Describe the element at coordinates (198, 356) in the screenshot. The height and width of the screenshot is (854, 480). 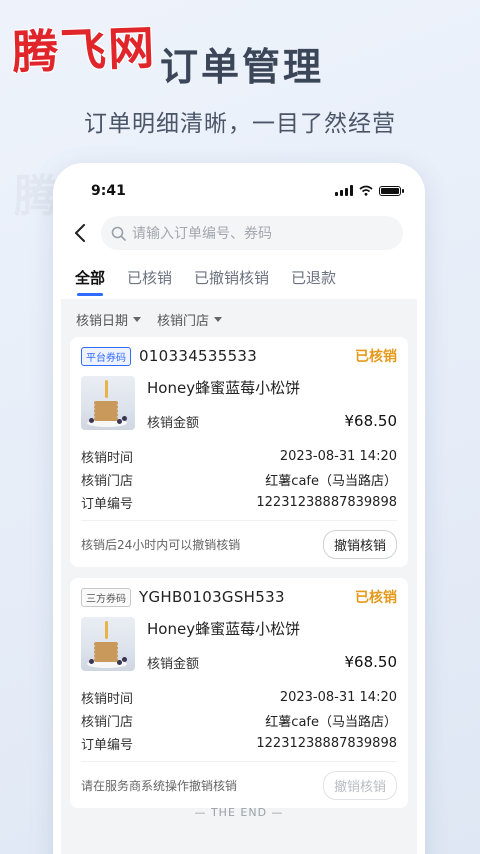
I see `coupon-code: 010334535533` at that location.